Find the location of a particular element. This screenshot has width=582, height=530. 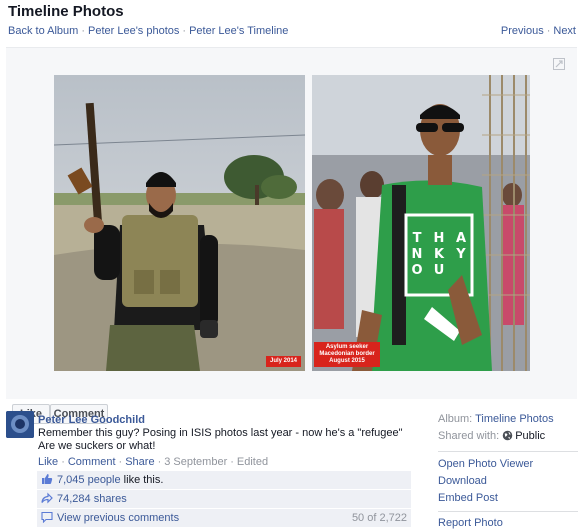

post-author: Peter Lee Goodchild is located at coordinates (224, 420).